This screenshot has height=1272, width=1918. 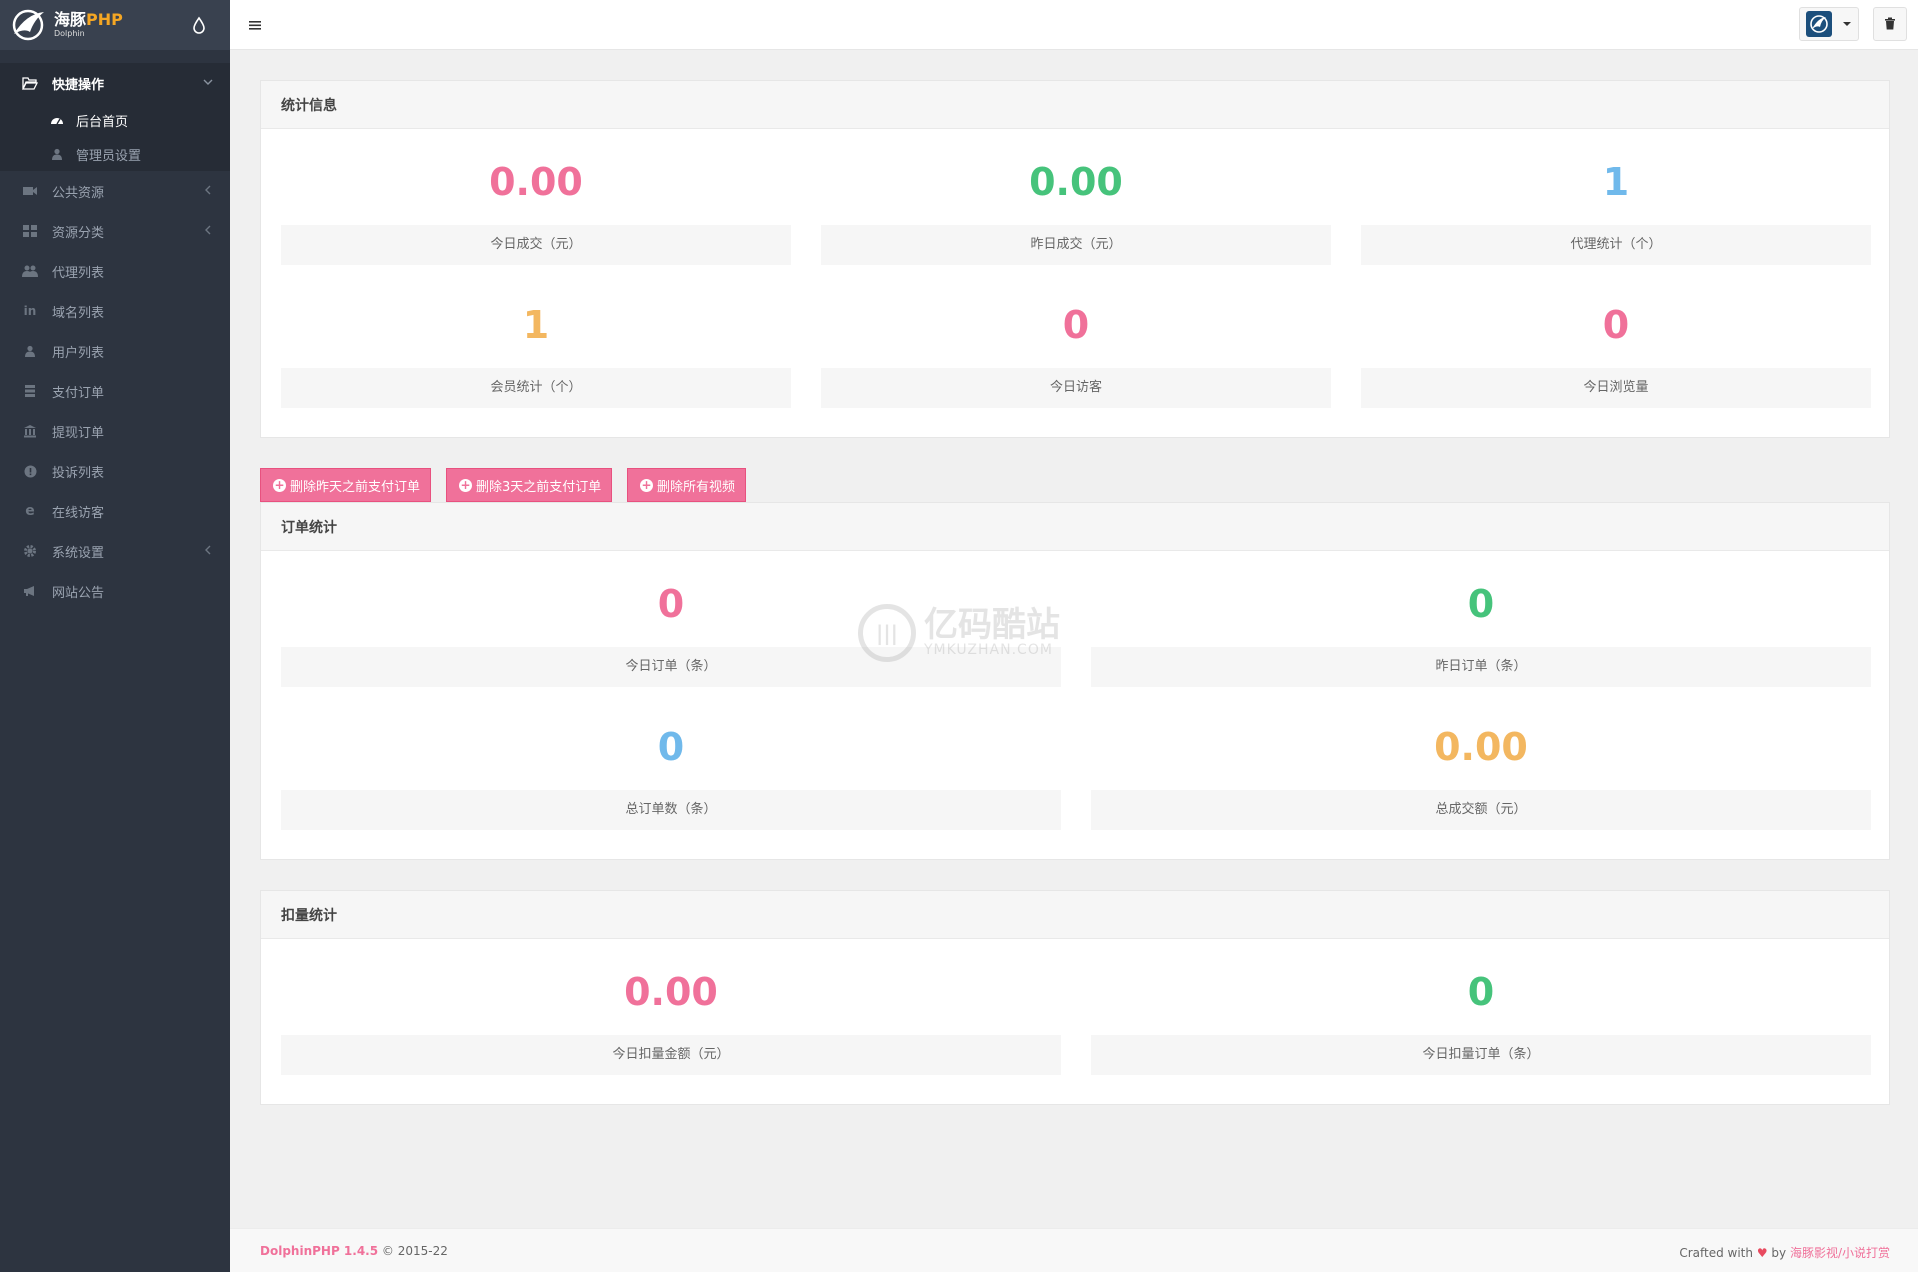 I want to click on order-total-amount: 0.00 总成交额（元）, so click(x=1481, y=762).